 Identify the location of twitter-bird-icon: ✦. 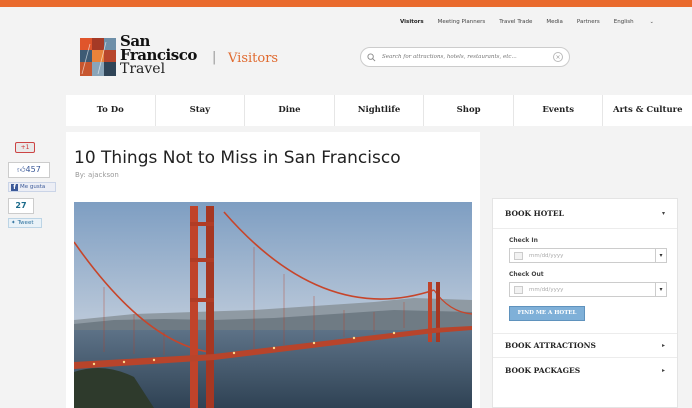
(13, 223).